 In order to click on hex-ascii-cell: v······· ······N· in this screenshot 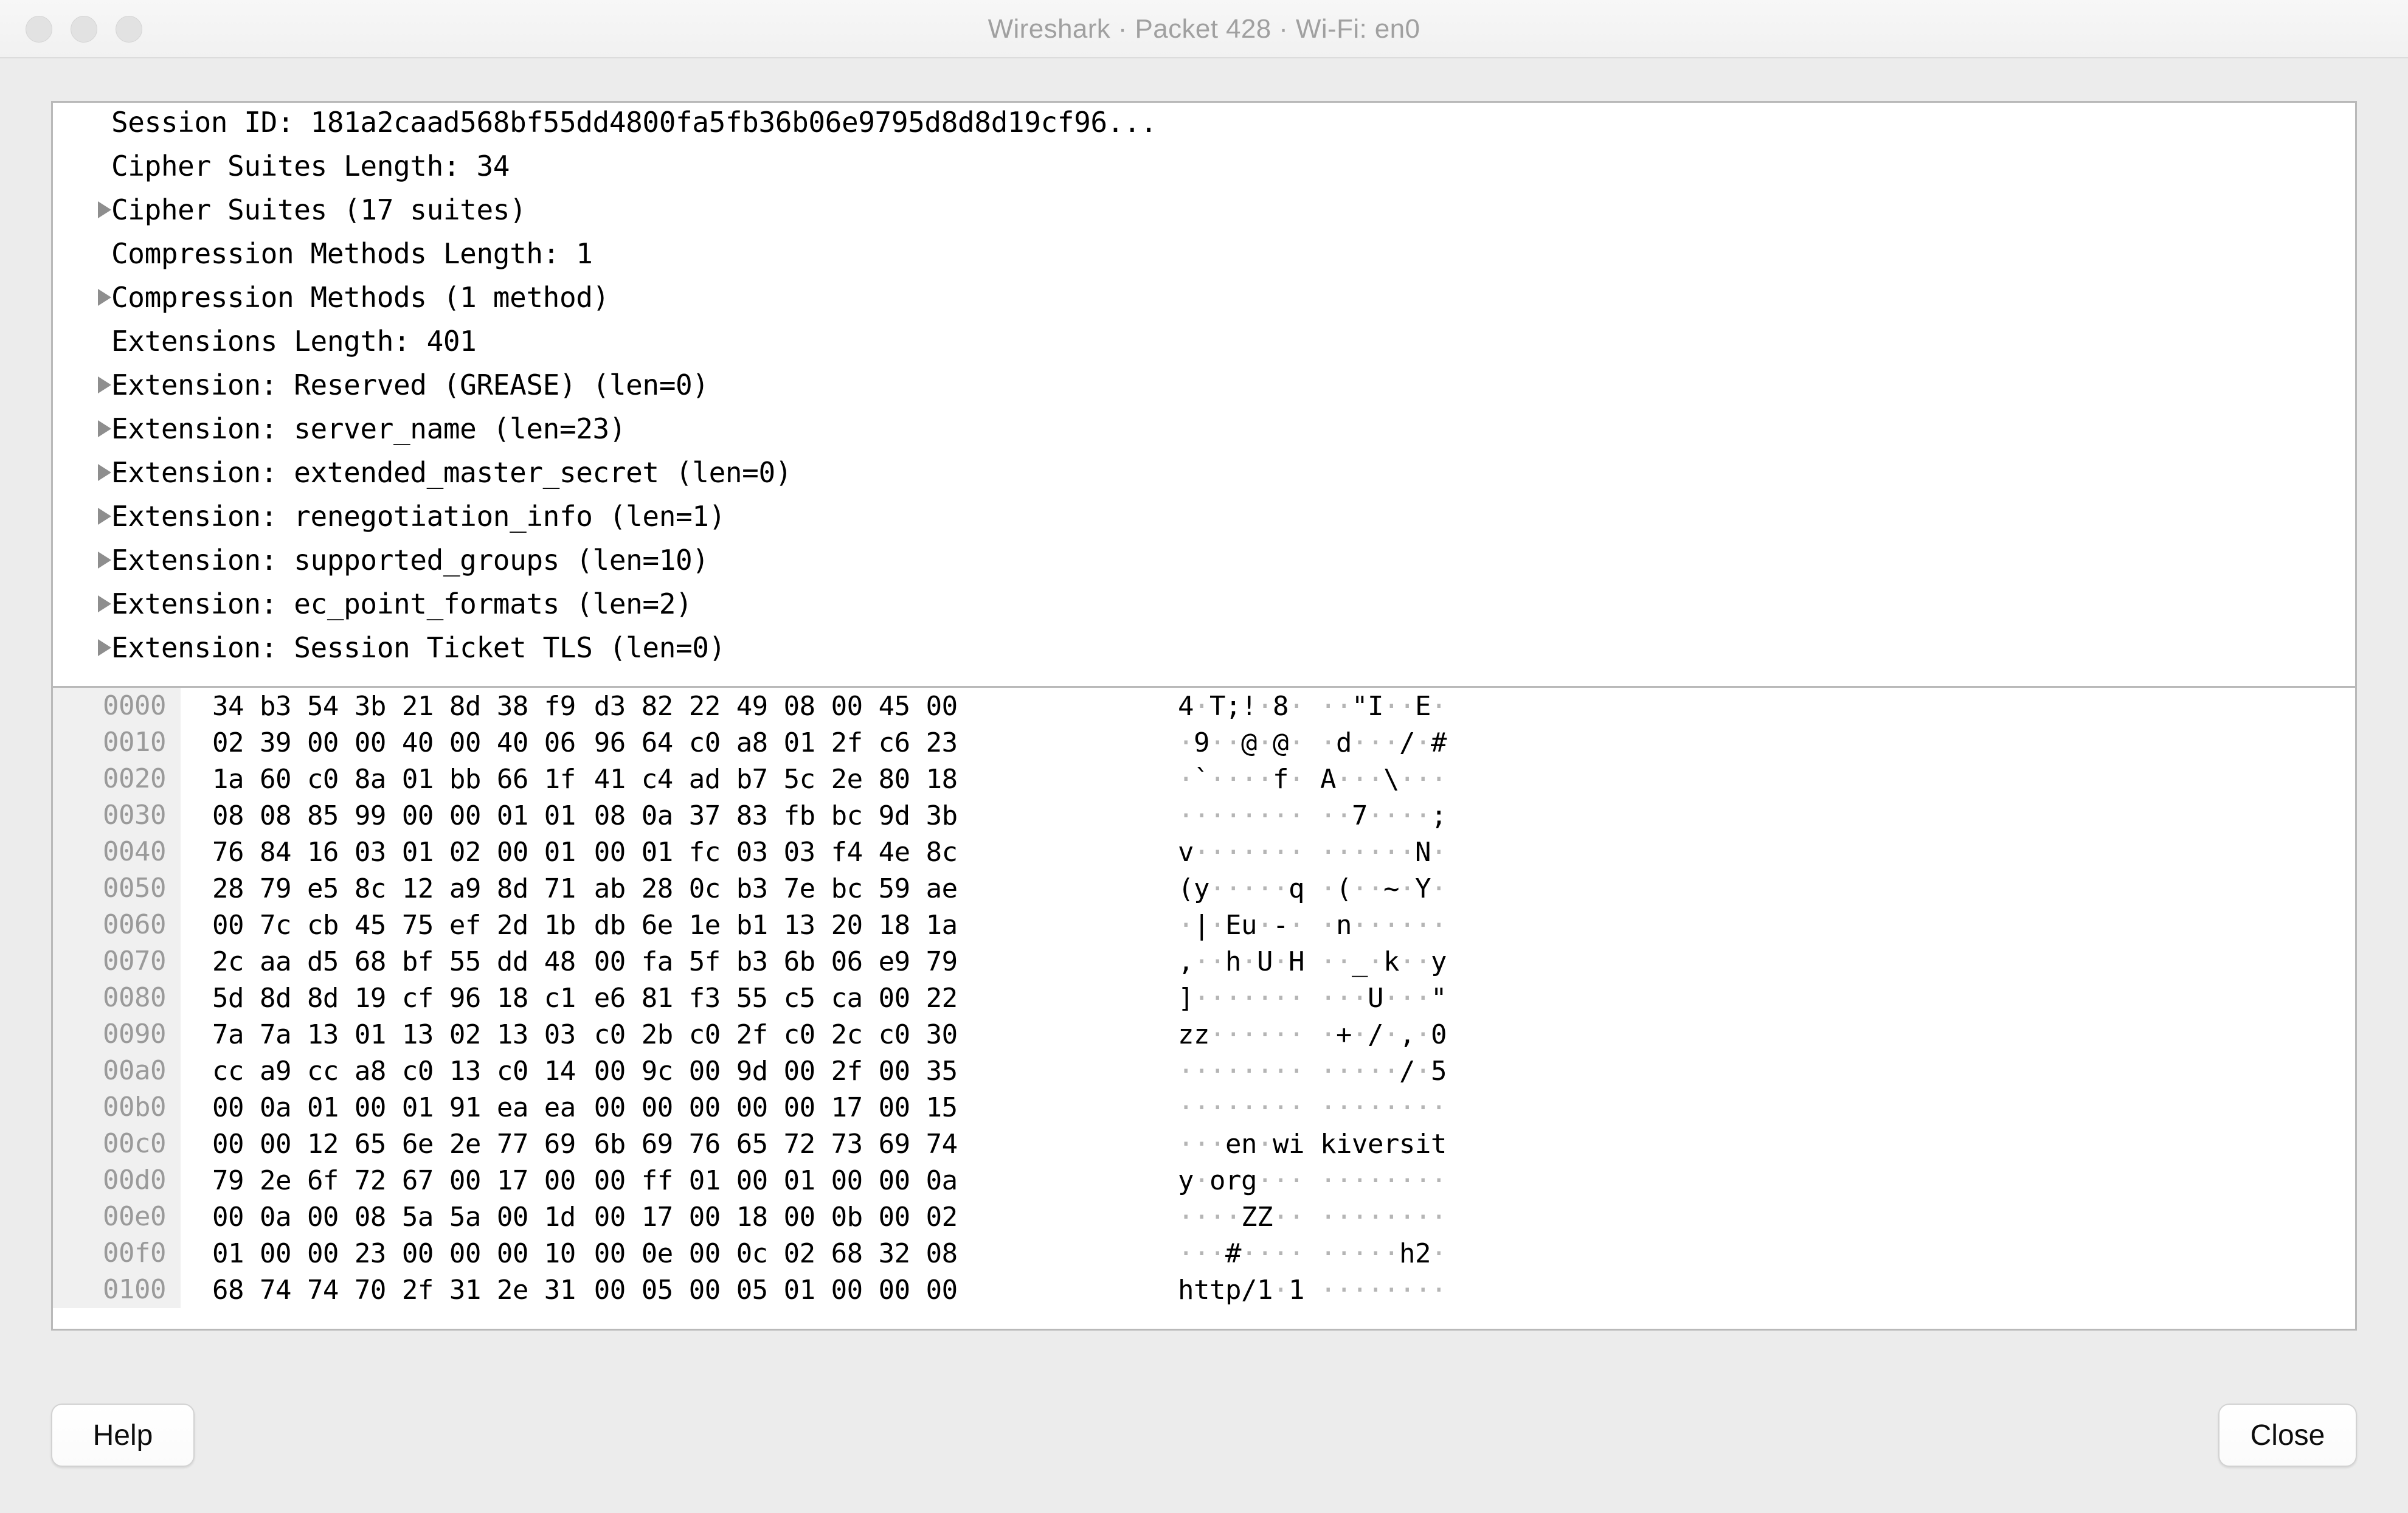, I will do `click(1312, 852)`.